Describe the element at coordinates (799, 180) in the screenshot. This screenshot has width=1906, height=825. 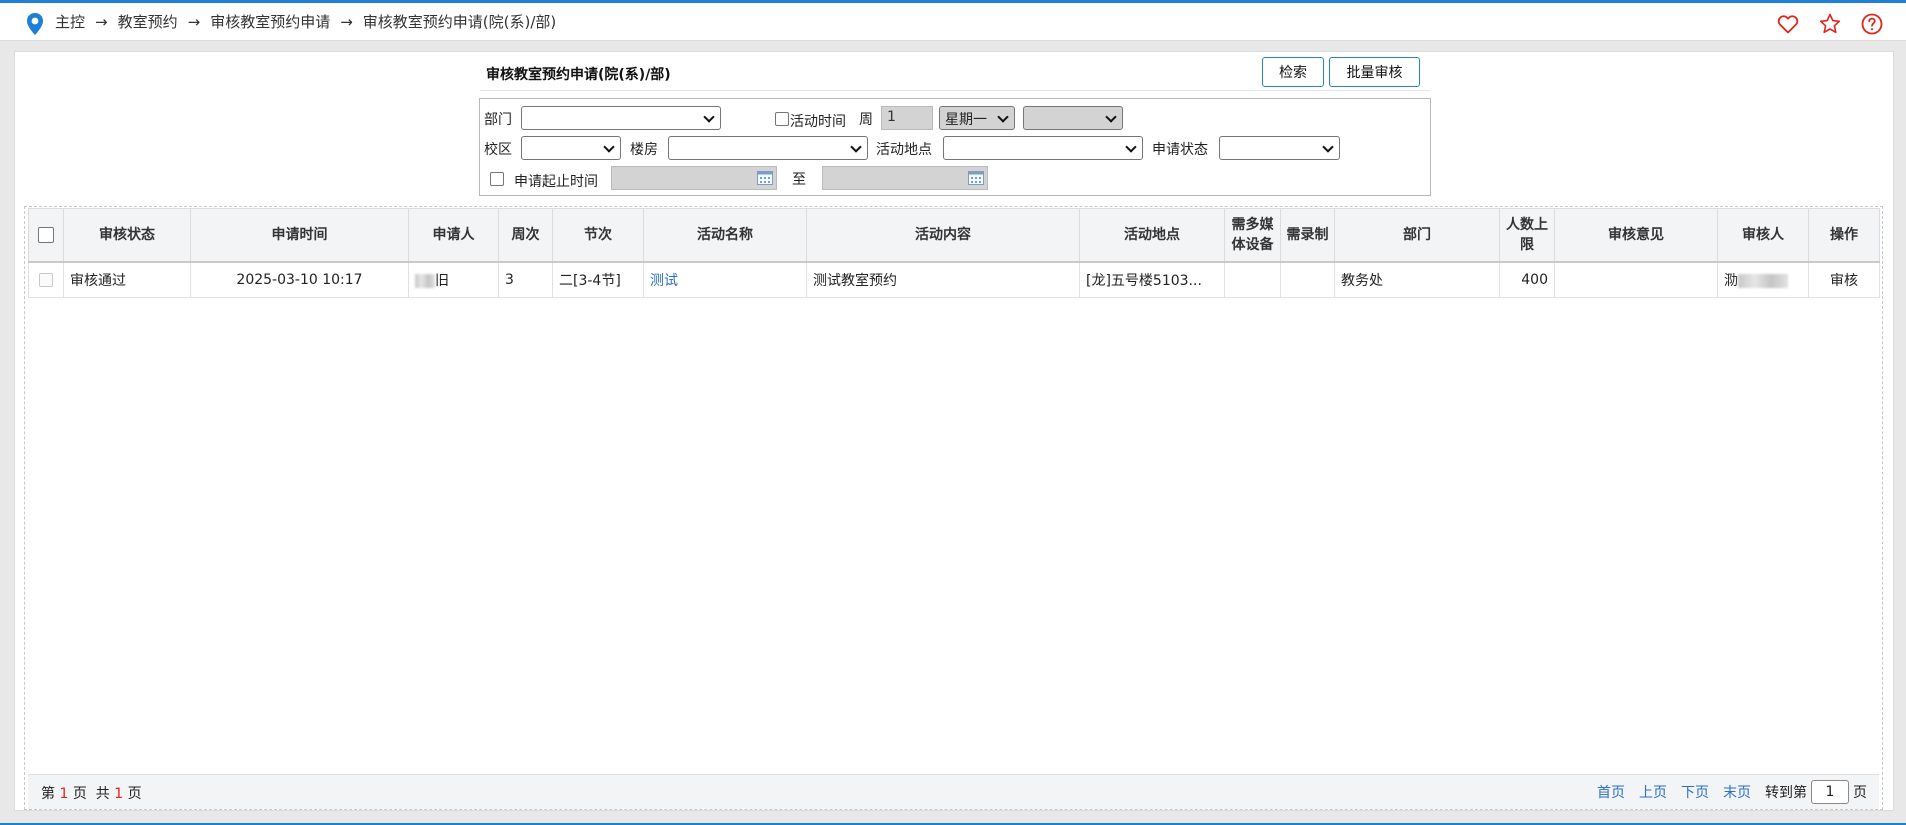
I see `to-label: 至` at that location.